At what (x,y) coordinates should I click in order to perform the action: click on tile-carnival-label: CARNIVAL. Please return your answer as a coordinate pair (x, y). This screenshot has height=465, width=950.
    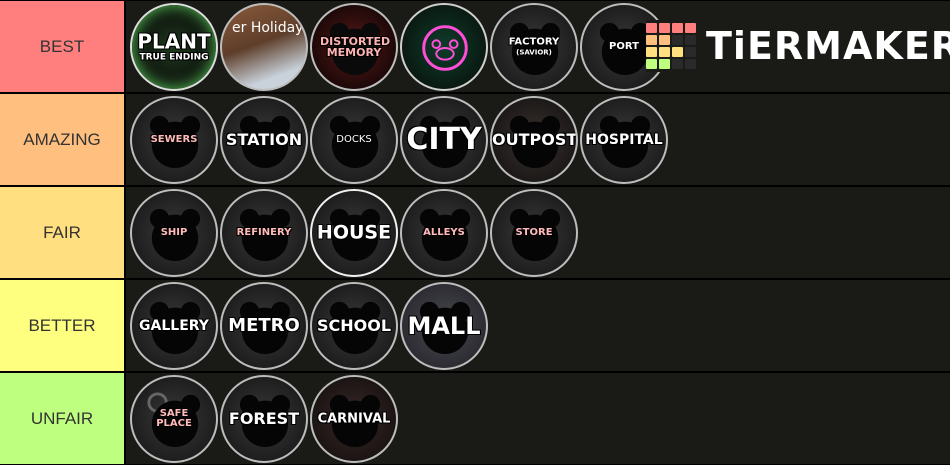
    Looking at the image, I should click on (354, 419).